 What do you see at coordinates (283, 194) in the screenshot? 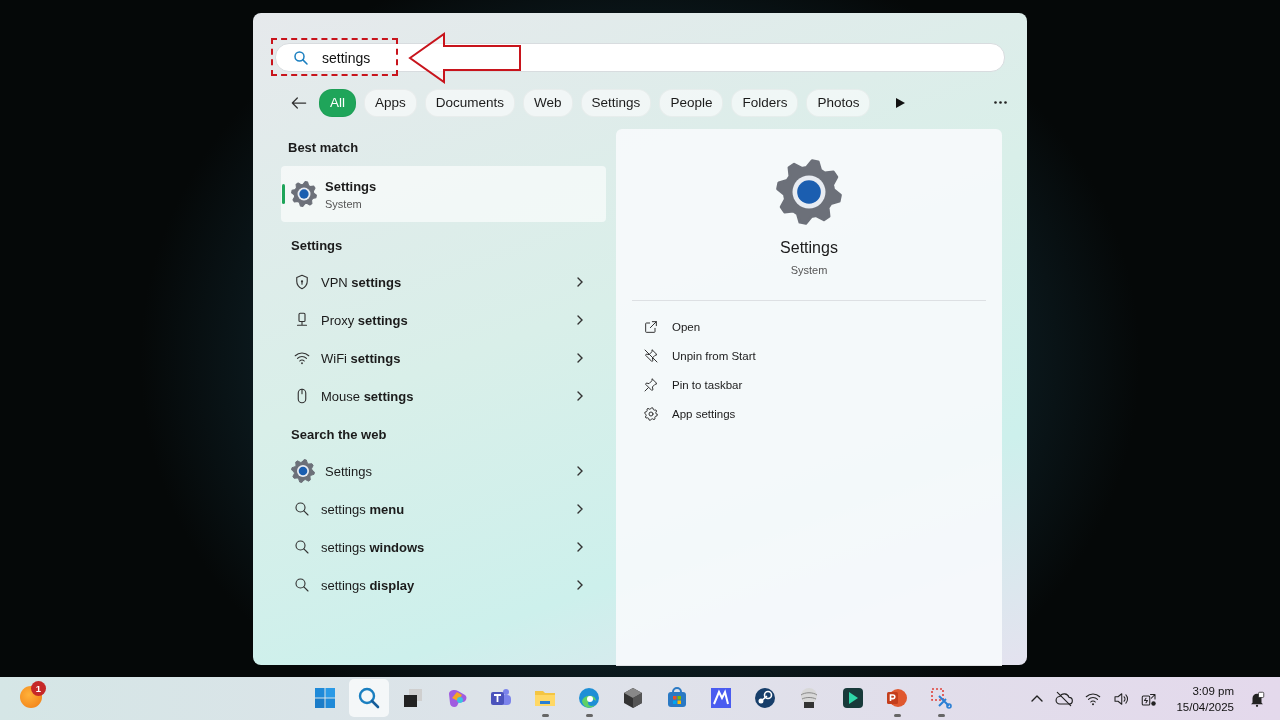
I see `selection-indicator` at bounding box center [283, 194].